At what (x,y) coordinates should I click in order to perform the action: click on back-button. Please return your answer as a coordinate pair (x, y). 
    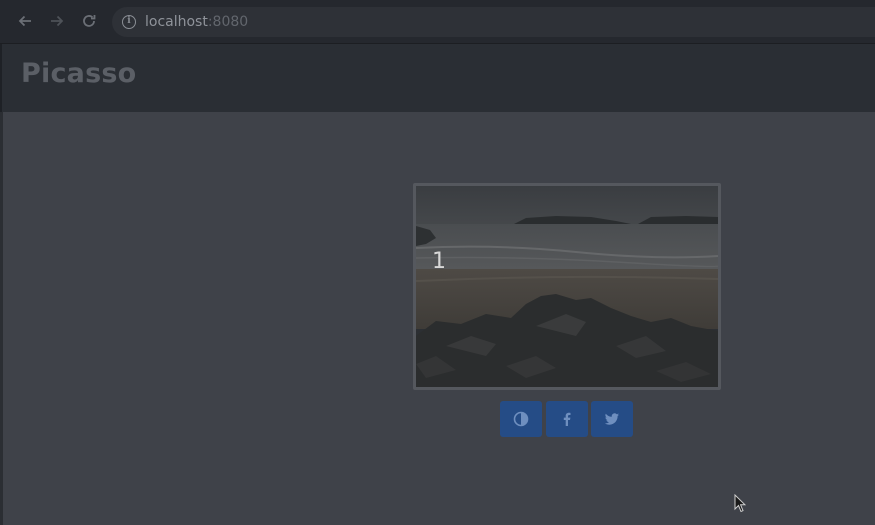
    Looking at the image, I should click on (25, 21).